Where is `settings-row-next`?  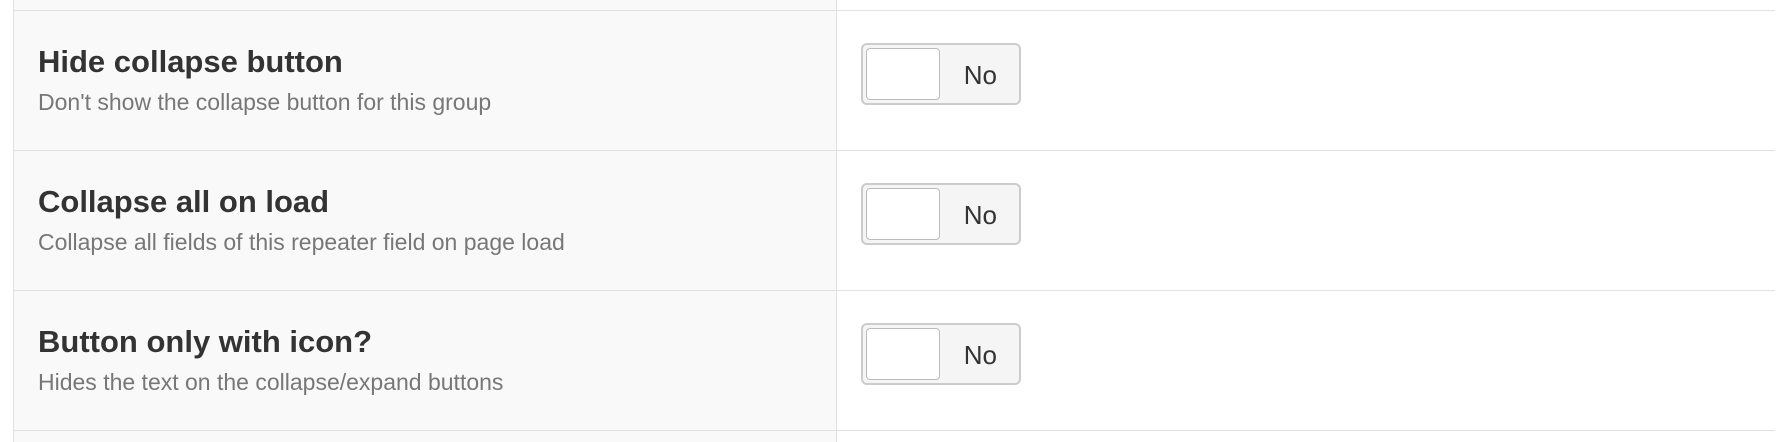 settings-row-next is located at coordinates (894, 436).